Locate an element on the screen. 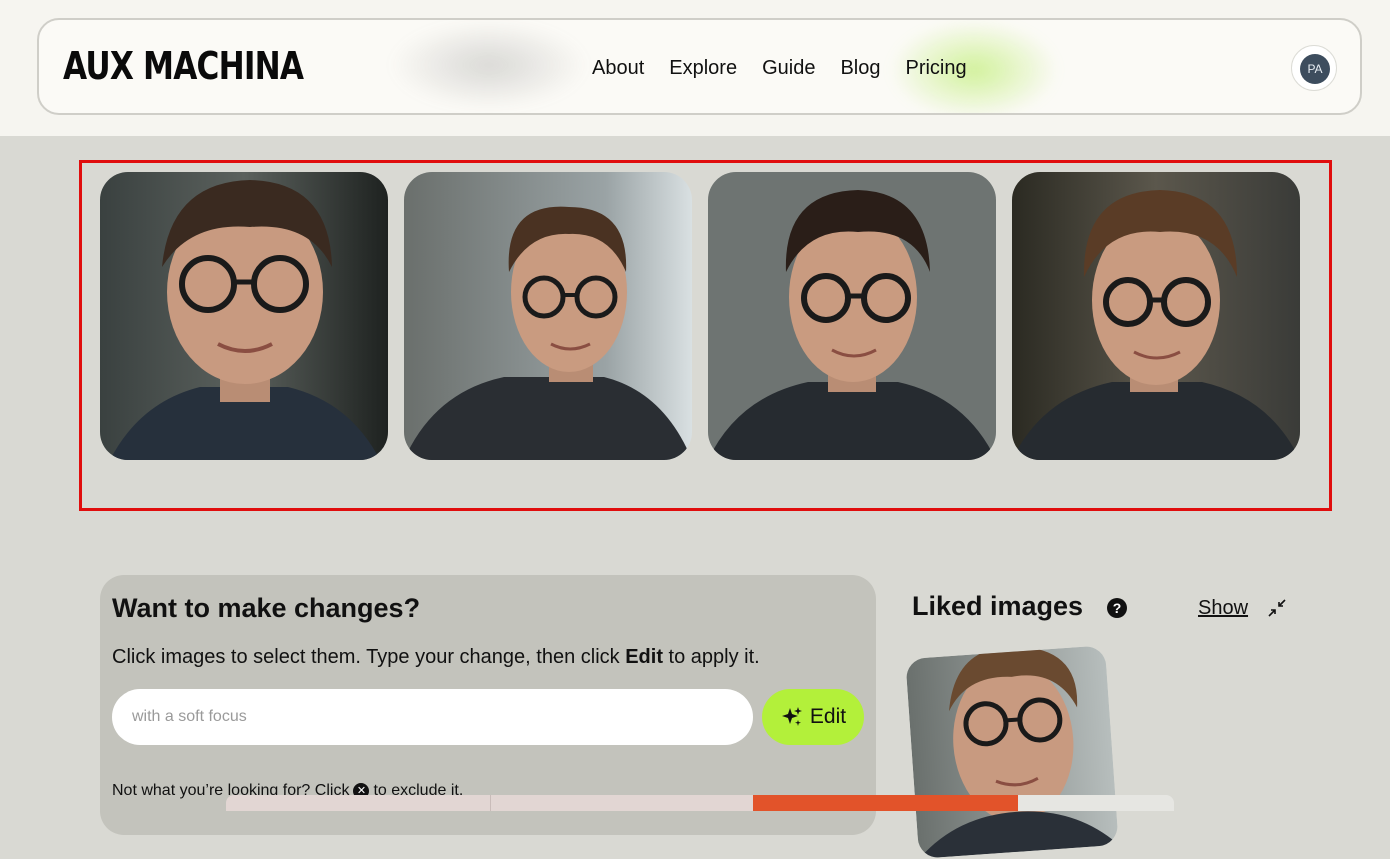  nav-about: About is located at coordinates (618, 68).